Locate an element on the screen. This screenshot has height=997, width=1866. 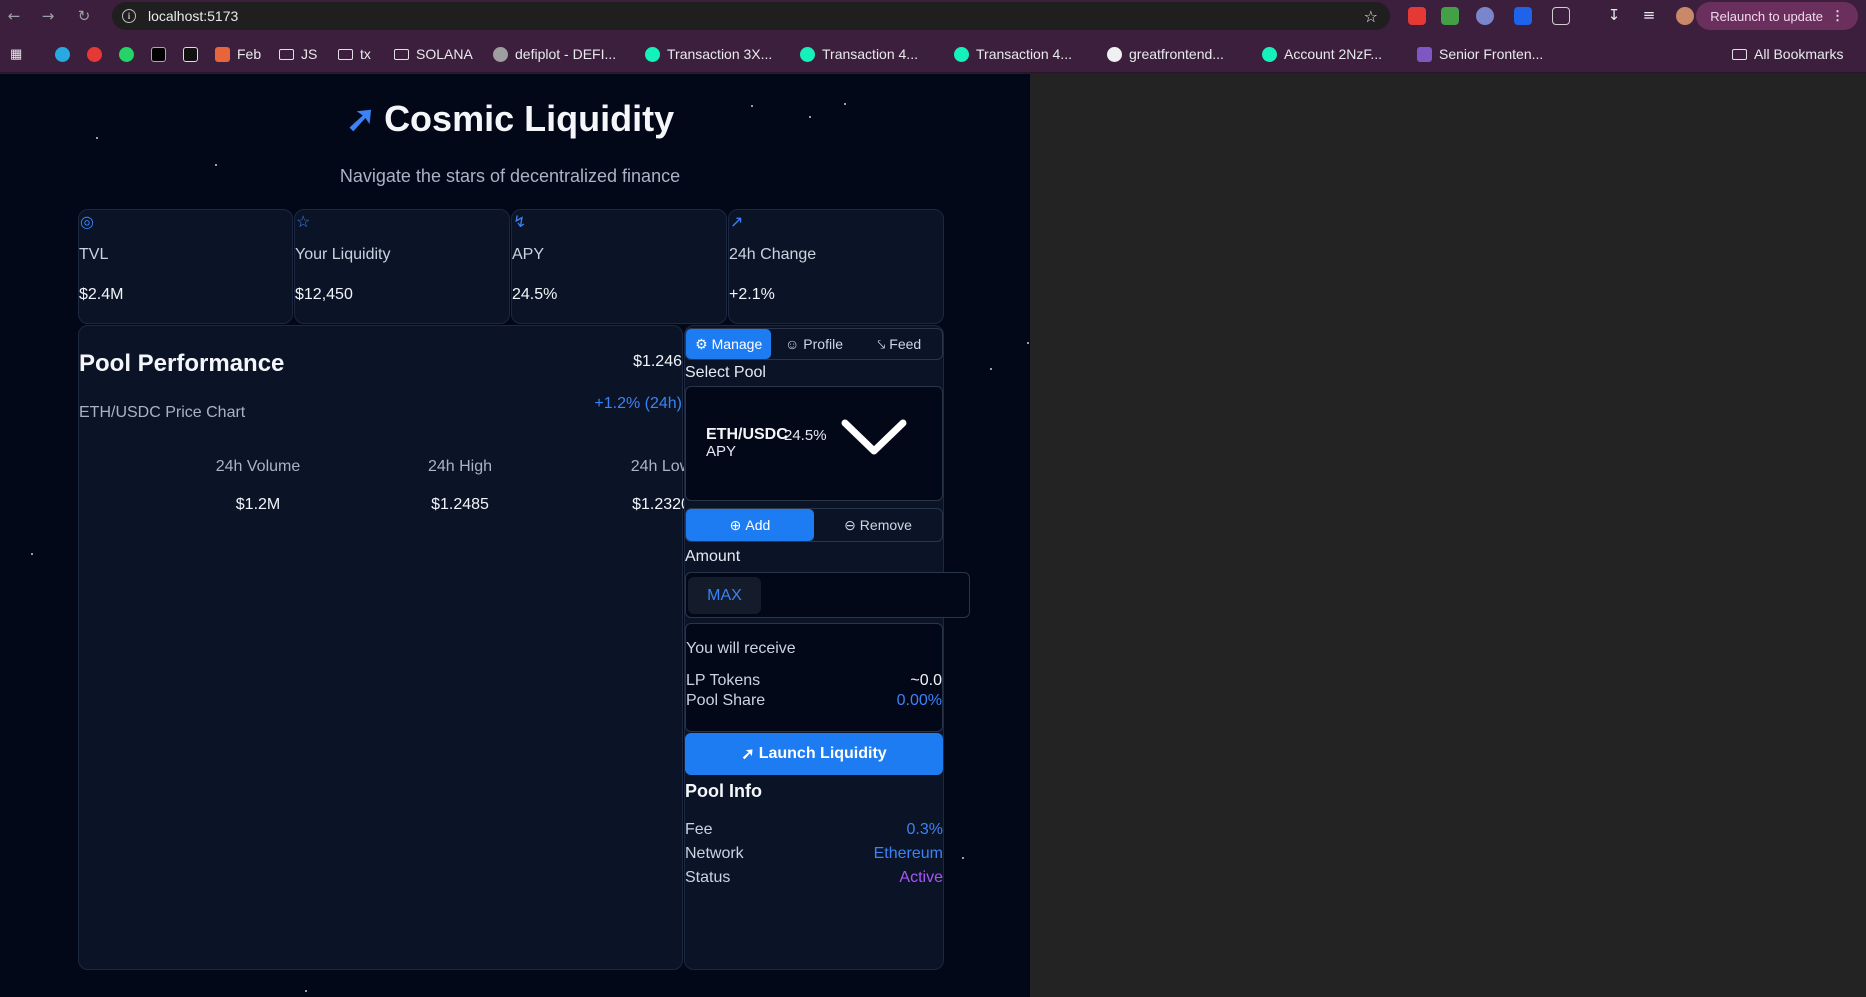
bookmark-feb: Feb is located at coordinates (238, 54).